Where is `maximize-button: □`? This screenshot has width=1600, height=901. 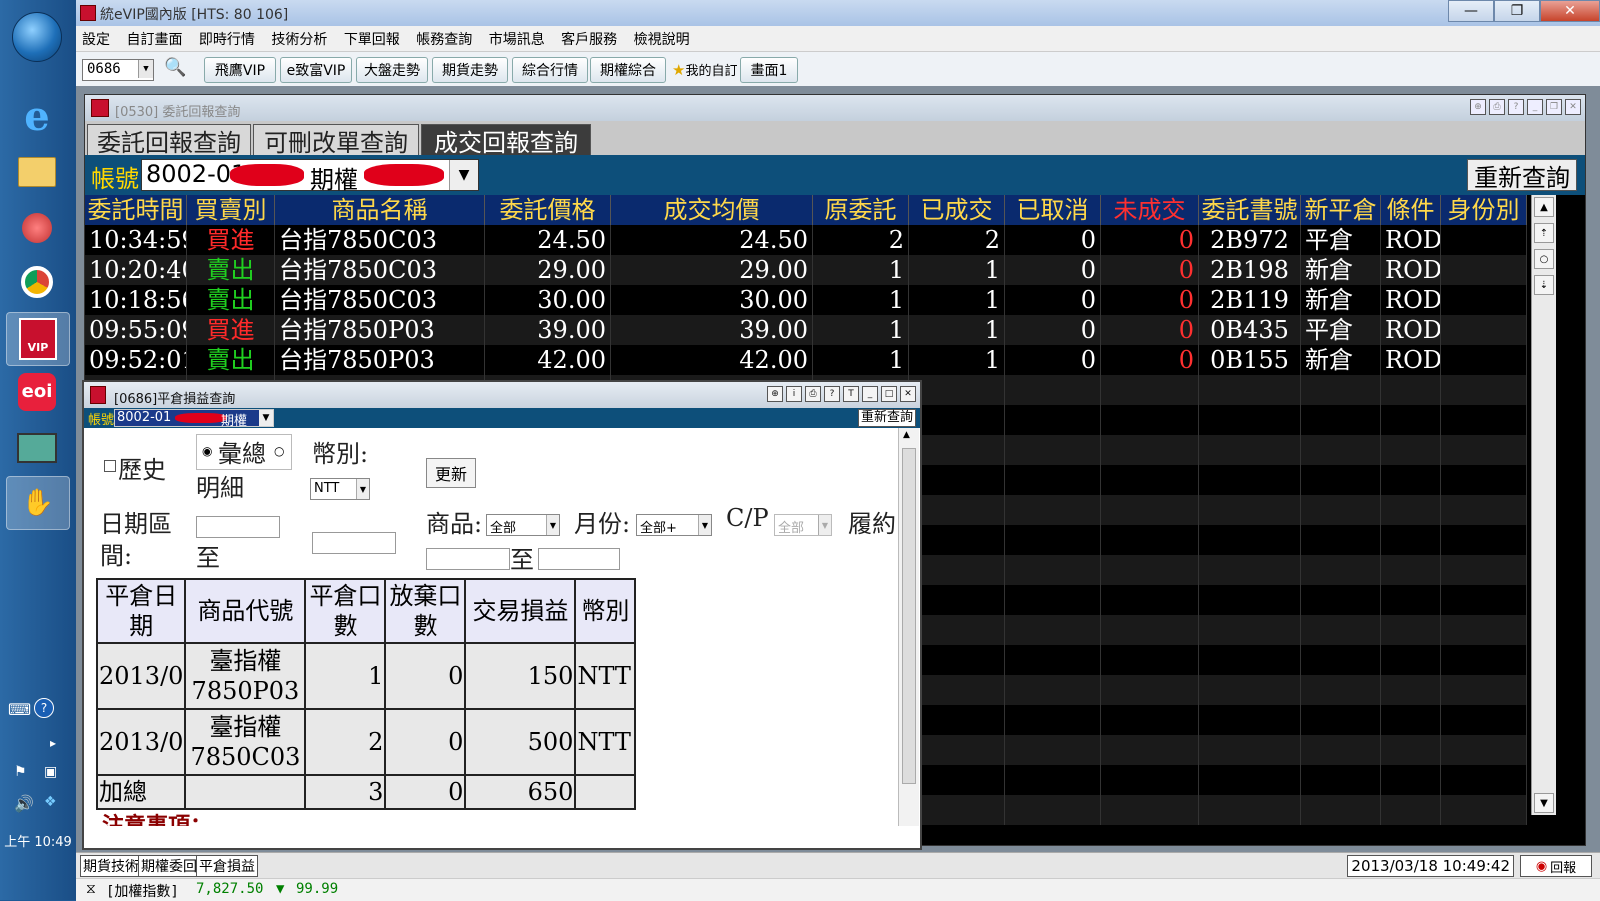
maximize-button: □ is located at coordinates (889, 394).